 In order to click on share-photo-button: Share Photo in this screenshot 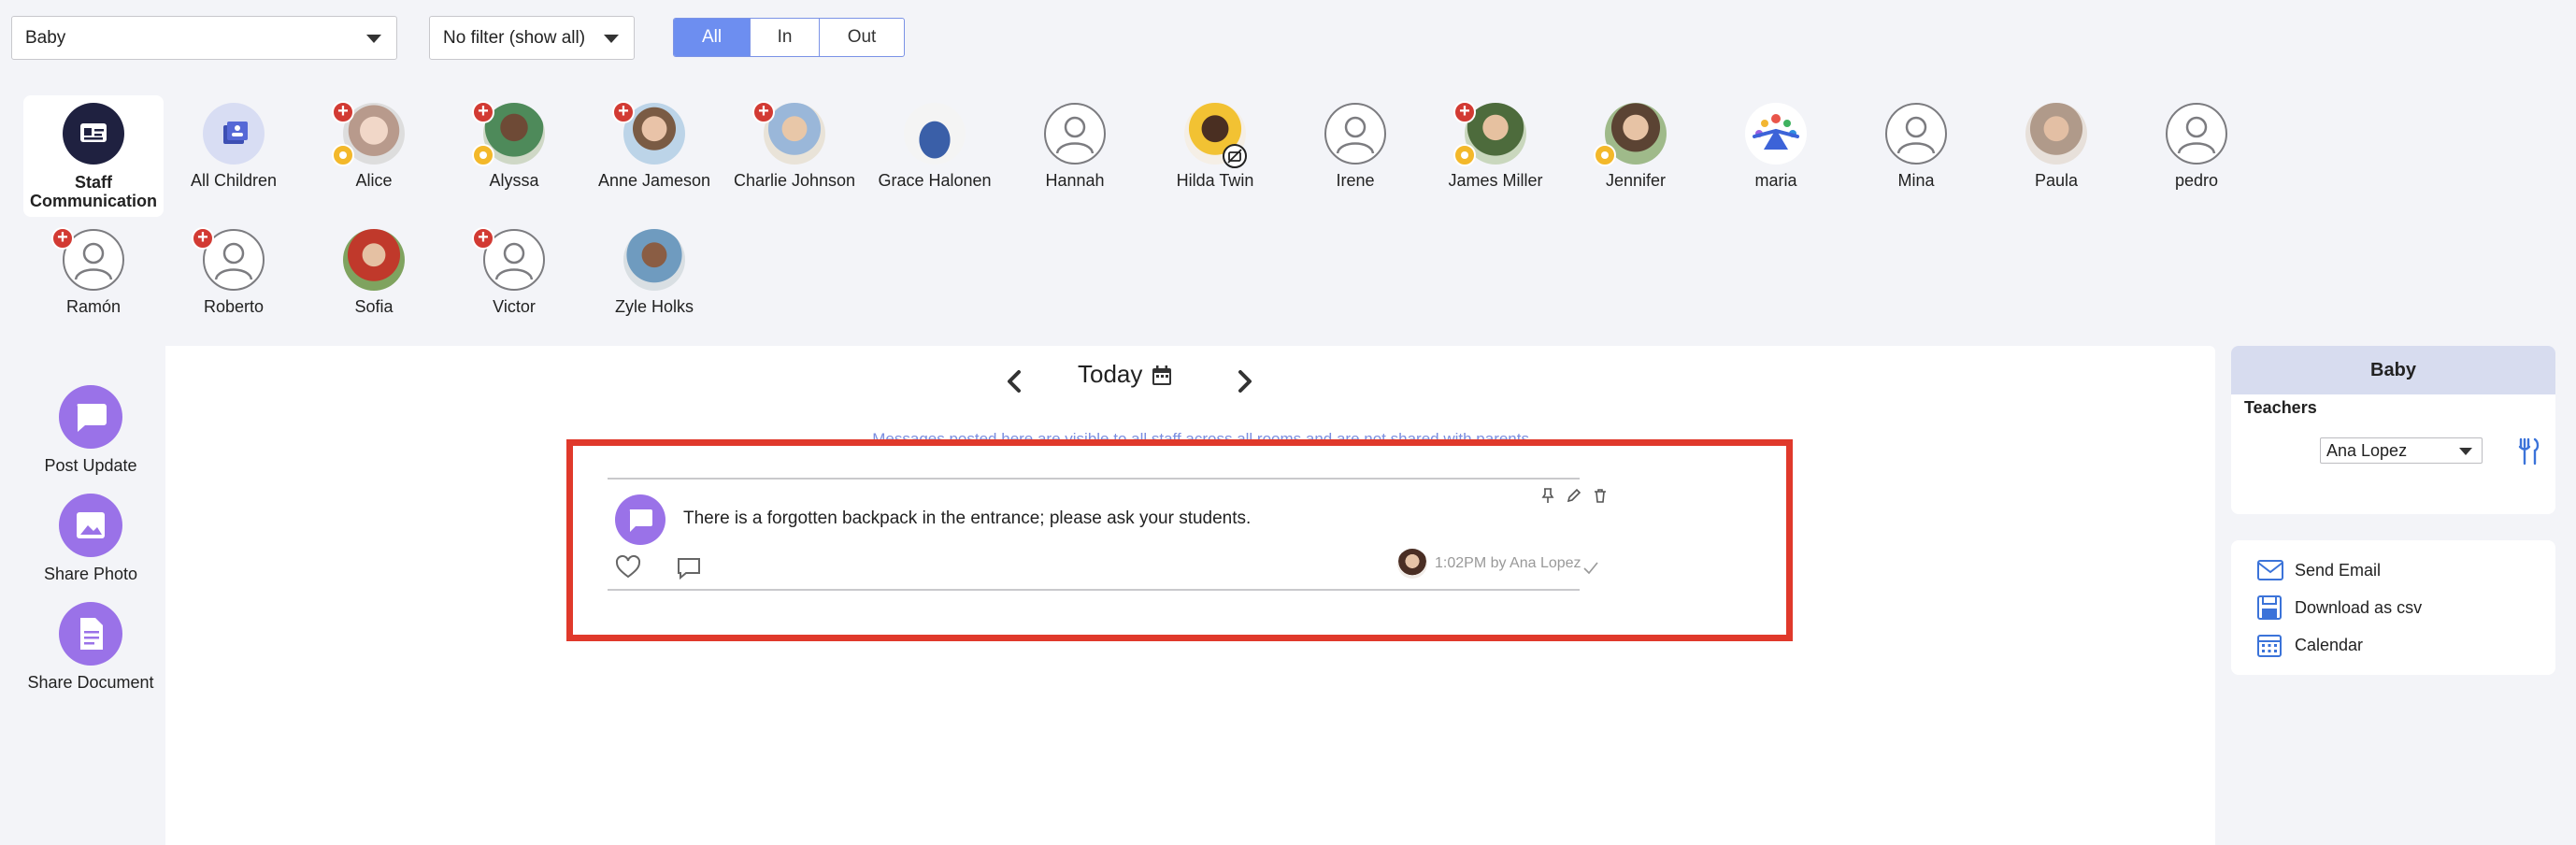, I will do `click(90, 539)`.